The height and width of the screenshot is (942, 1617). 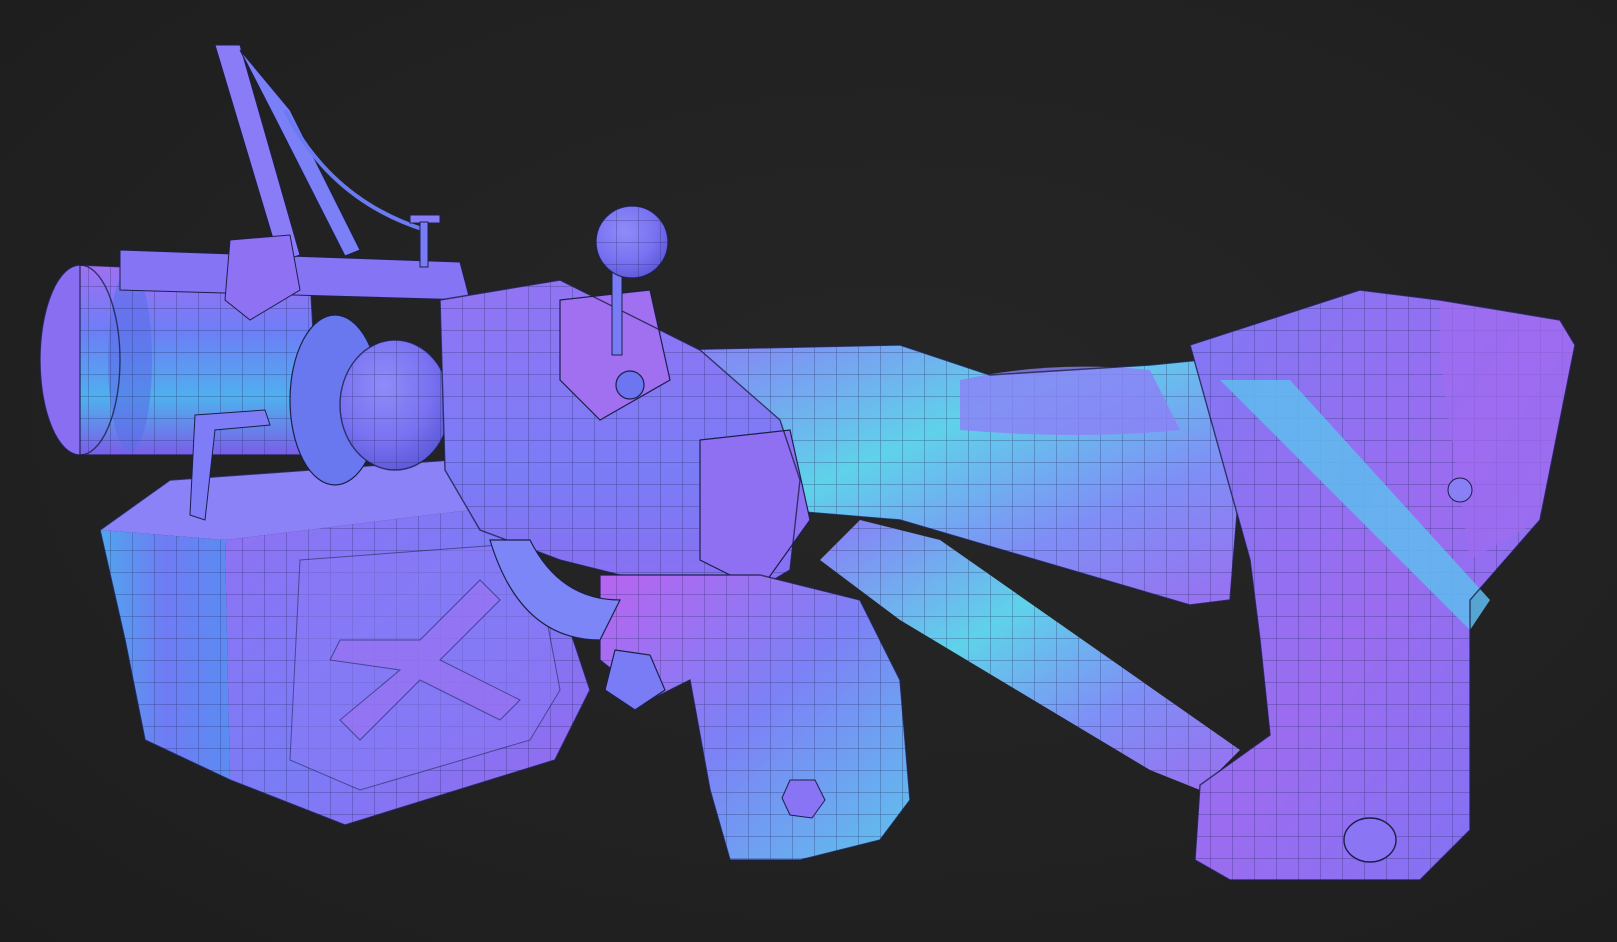 I want to click on coil-sphere, so click(x=370, y=400).